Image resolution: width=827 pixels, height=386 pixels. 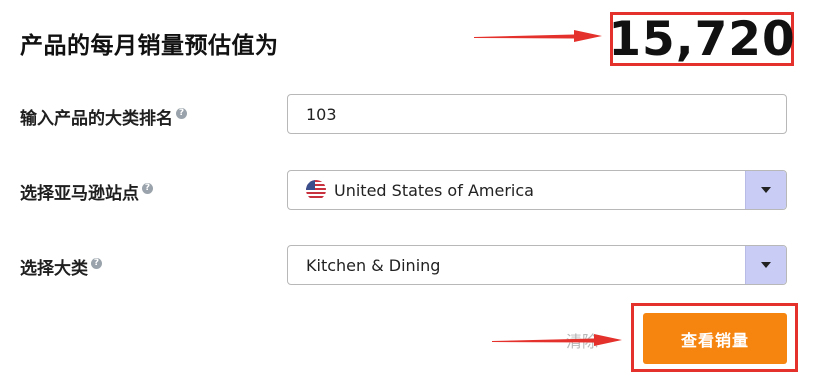 I want to click on page-title: 产品的每月销量预估值为, so click(x=149, y=46).